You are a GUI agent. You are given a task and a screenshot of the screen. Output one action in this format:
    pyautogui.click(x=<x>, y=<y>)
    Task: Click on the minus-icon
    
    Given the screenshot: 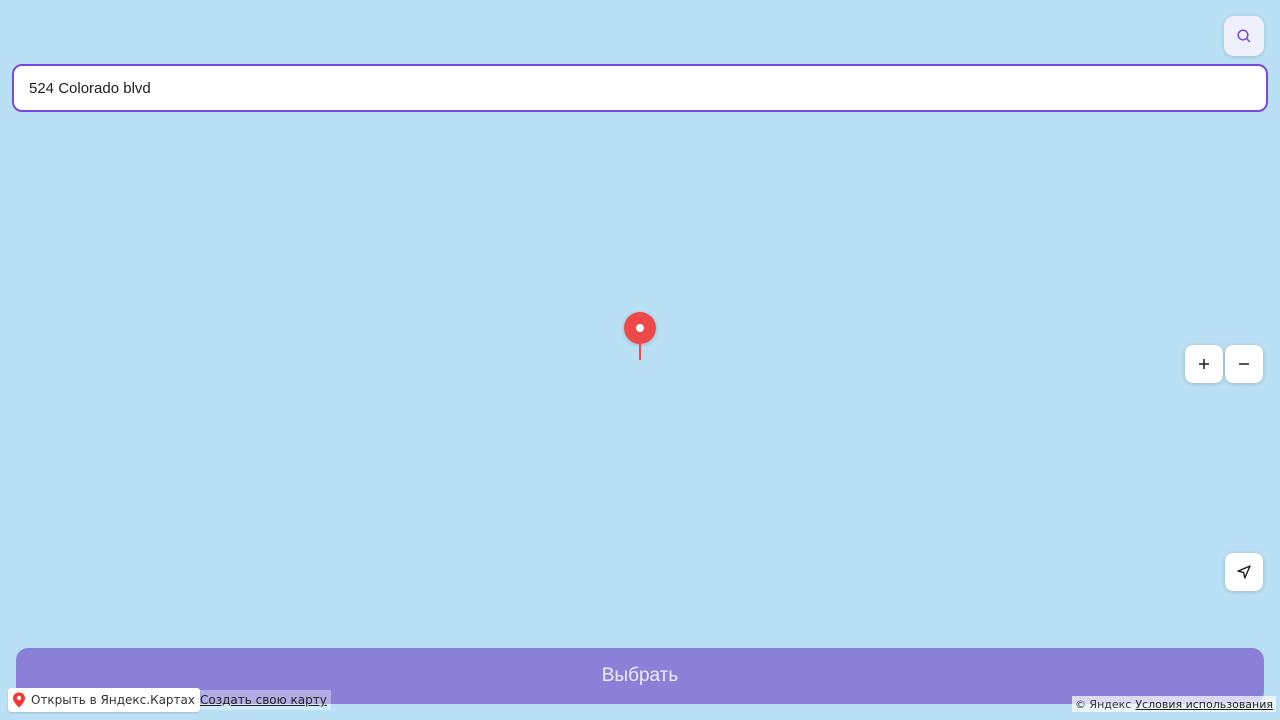 What is the action you would take?
    pyautogui.click(x=1244, y=364)
    